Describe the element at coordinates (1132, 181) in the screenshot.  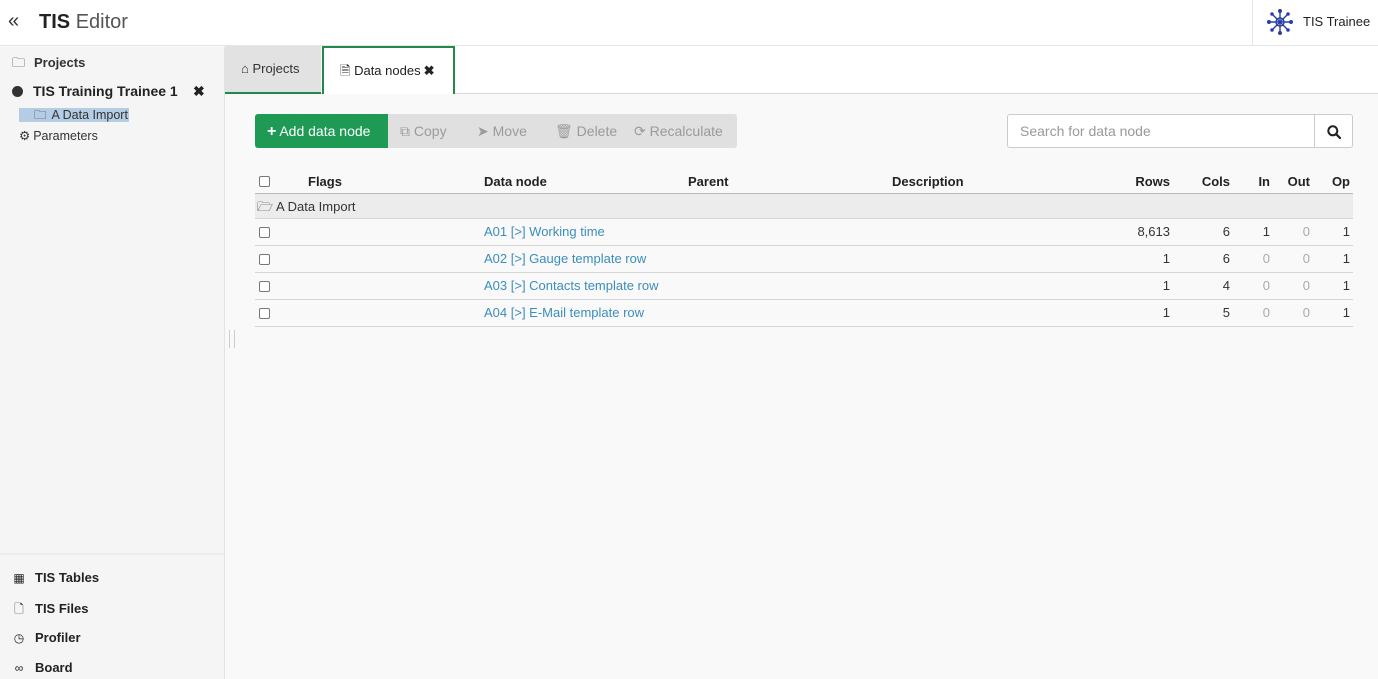
I see `header-rows: Rows` at that location.